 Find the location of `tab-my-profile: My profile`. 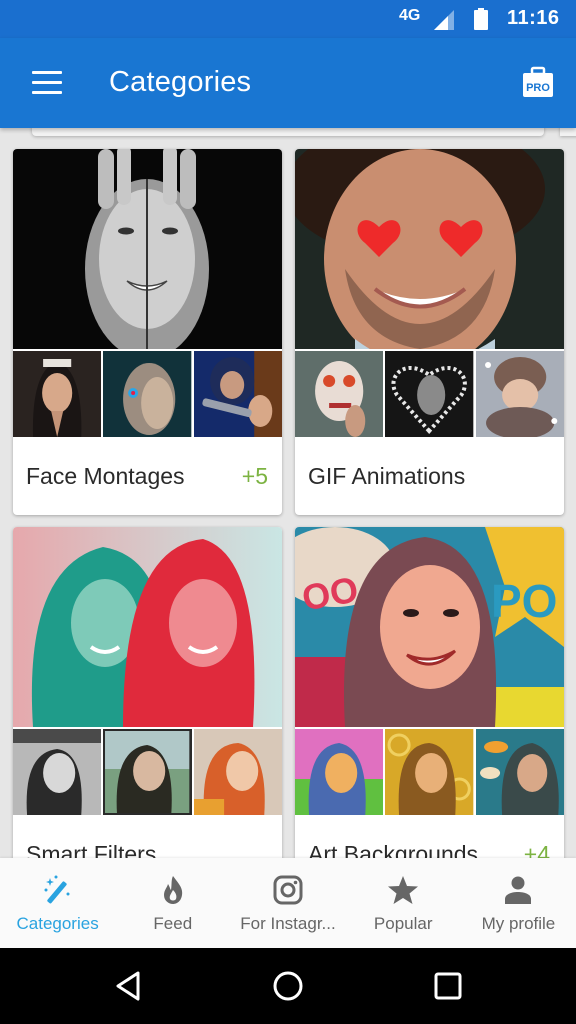

tab-my-profile: My profile is located at coordinates (518, 903).